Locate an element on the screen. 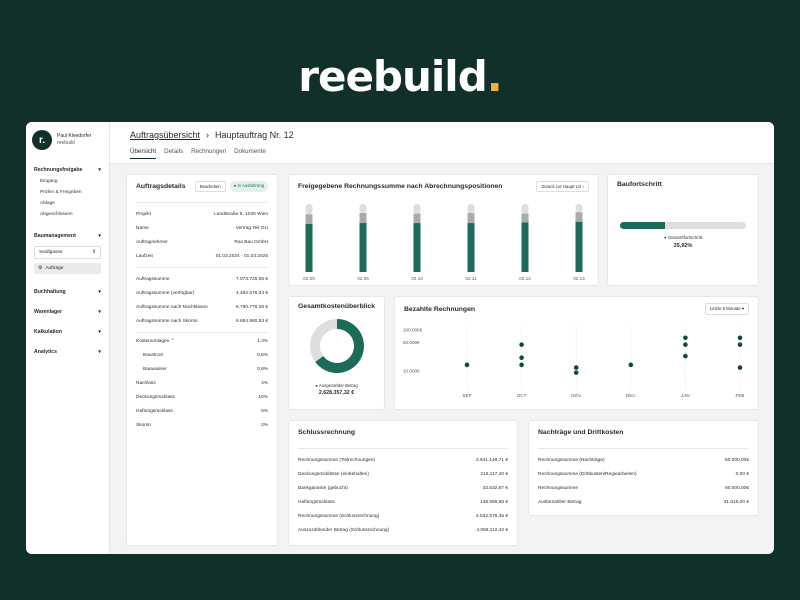 This screenshot has height=600, width=800. sum-label: Auftragssumme nach Nachlässen is located at coordinates (172, 307).